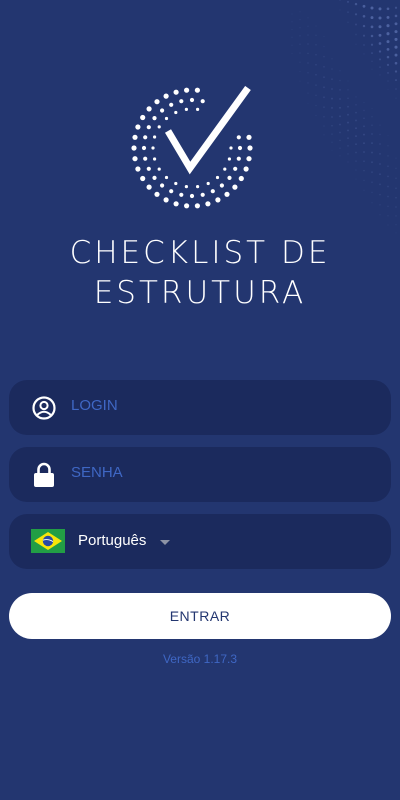  I want to click on version-label: Versão 1.17.3, so click(200, 659).